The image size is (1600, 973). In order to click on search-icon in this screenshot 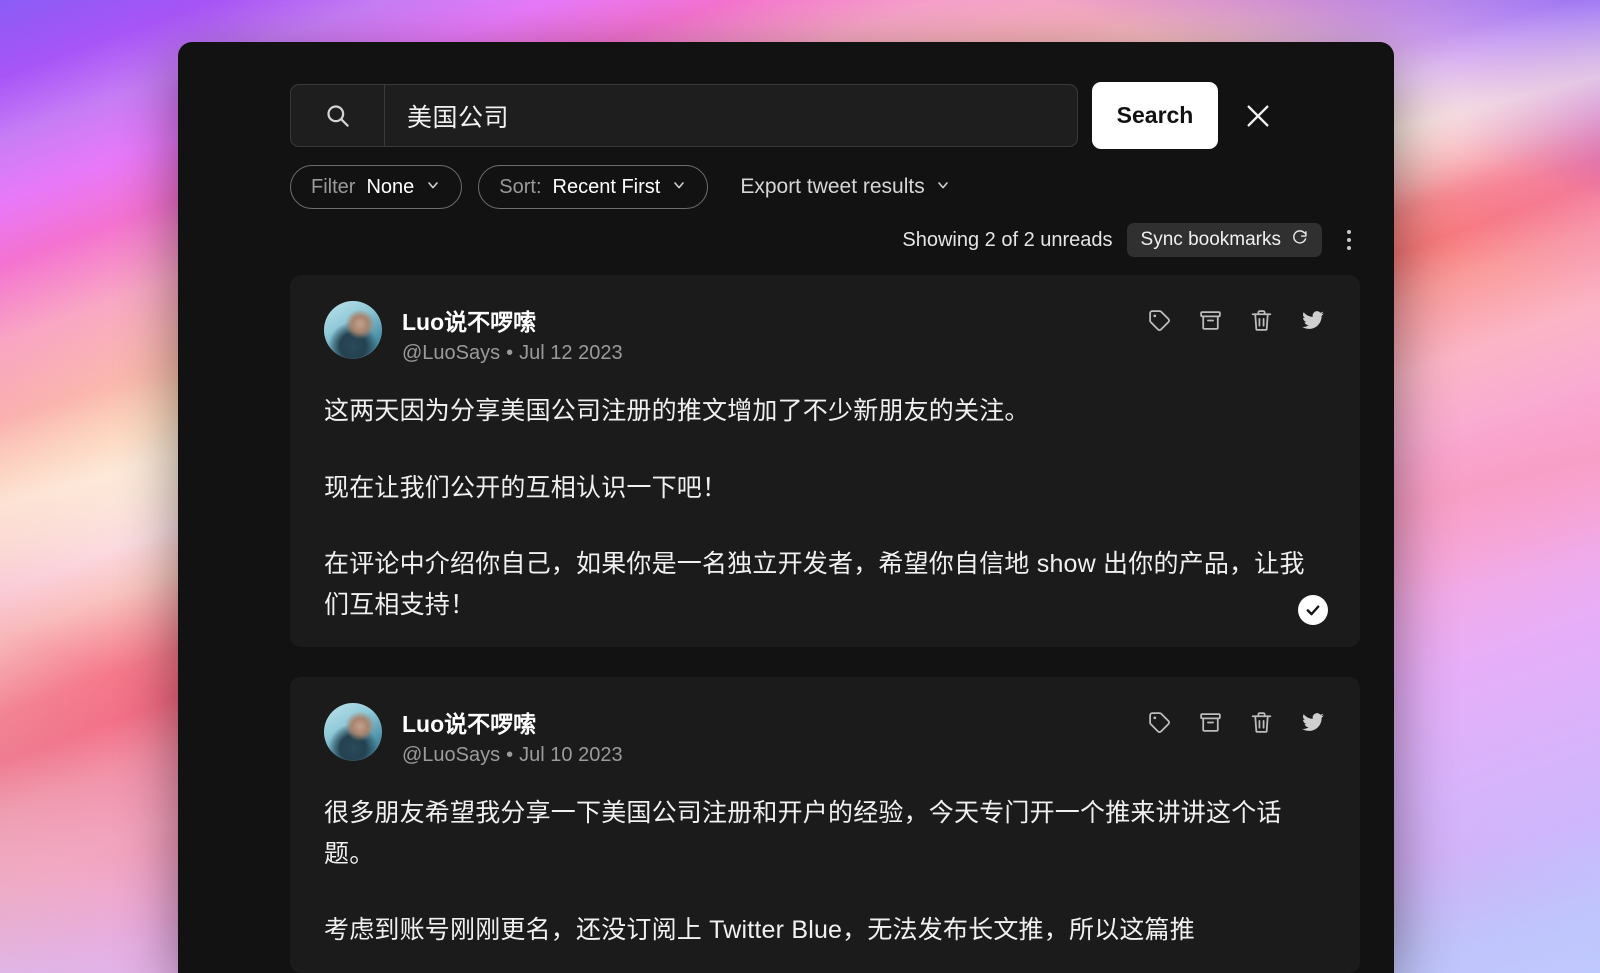, I will do `click(338, 115)`.